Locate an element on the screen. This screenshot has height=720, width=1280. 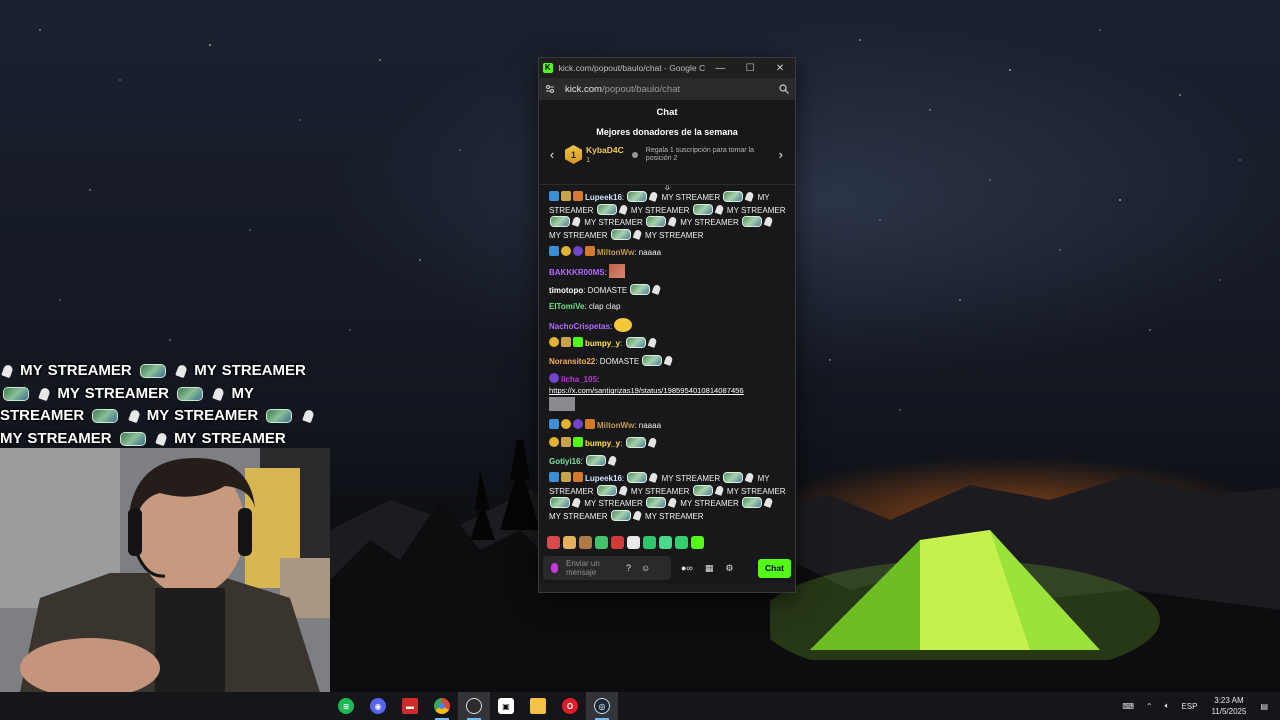
chat-message: MiltonWw: naaaa is located at coordinates (668, 425).